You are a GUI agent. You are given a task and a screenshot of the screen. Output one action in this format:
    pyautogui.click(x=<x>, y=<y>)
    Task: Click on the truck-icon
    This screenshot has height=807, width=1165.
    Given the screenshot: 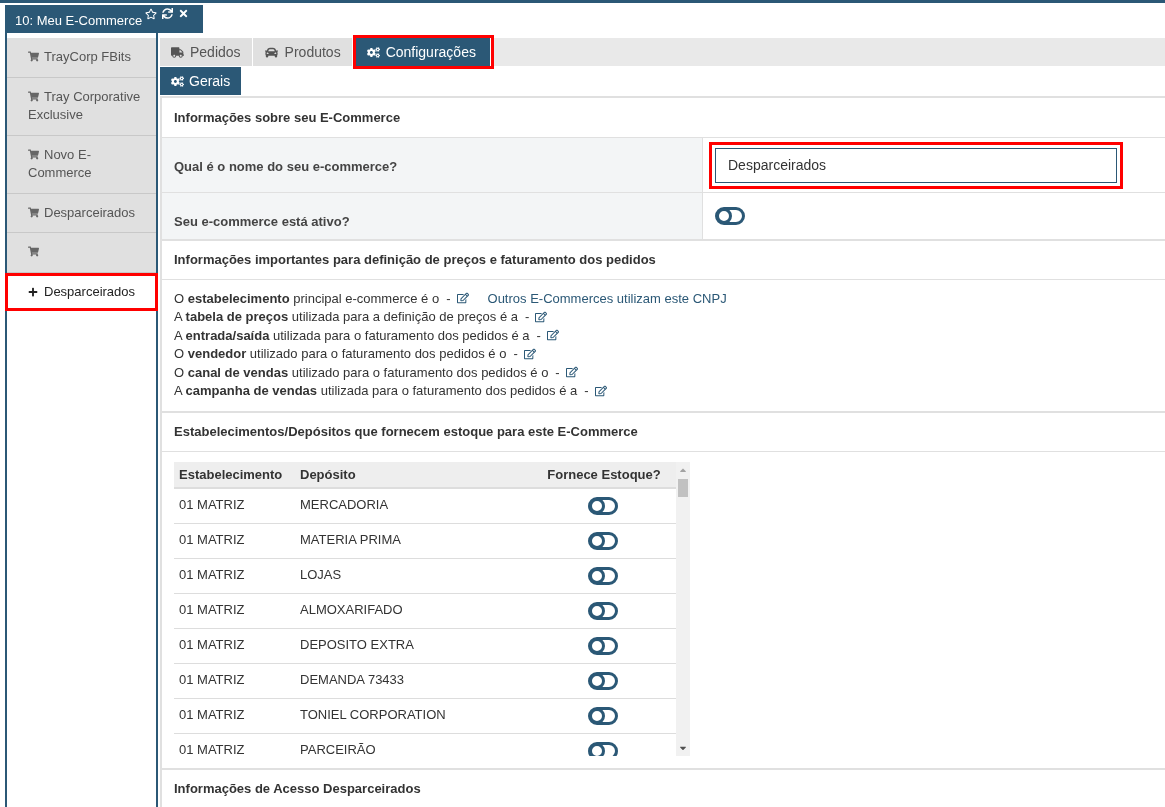 What is the action you would take?
    pyautogui.click(x=177, y=52)
    